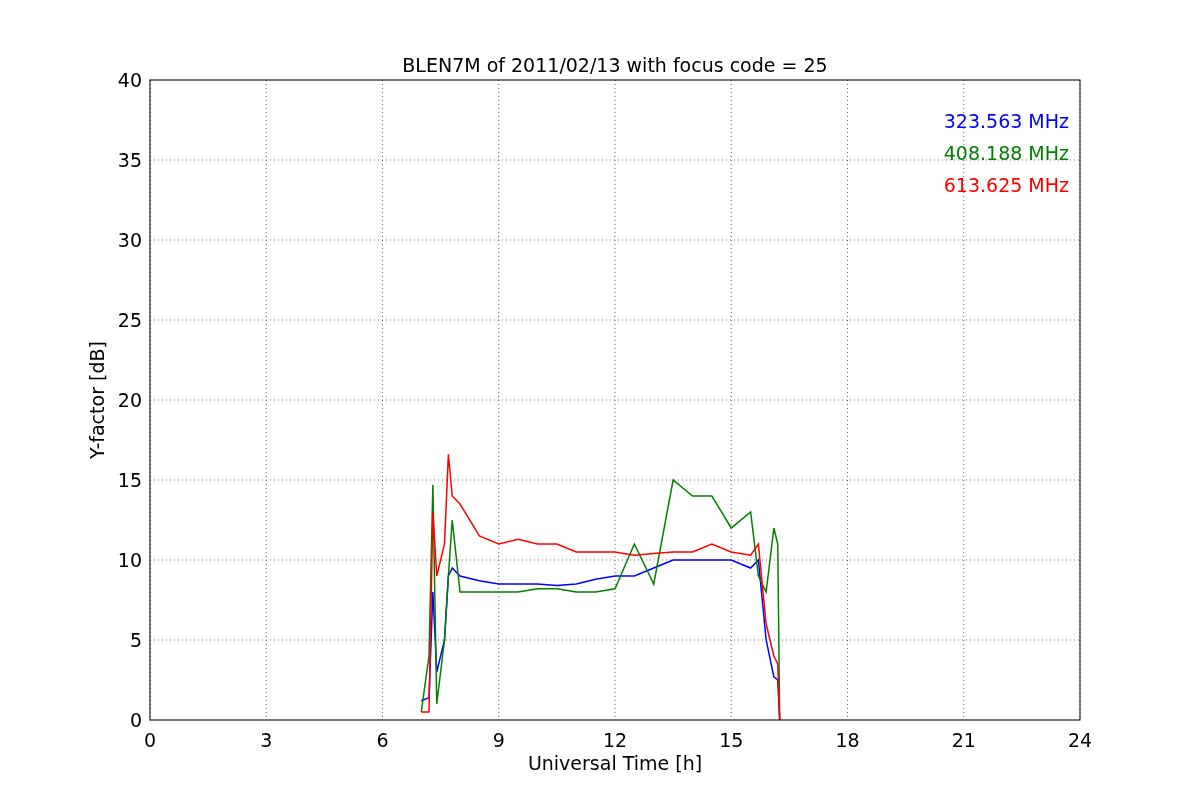 Image resolution: width=1200 pixels, height=800 pixels. What do you see at coordinates (615, 763) in the screenshot?
I see `x-axis-label: Universal Time [h]` at bounding box center [615, 763].